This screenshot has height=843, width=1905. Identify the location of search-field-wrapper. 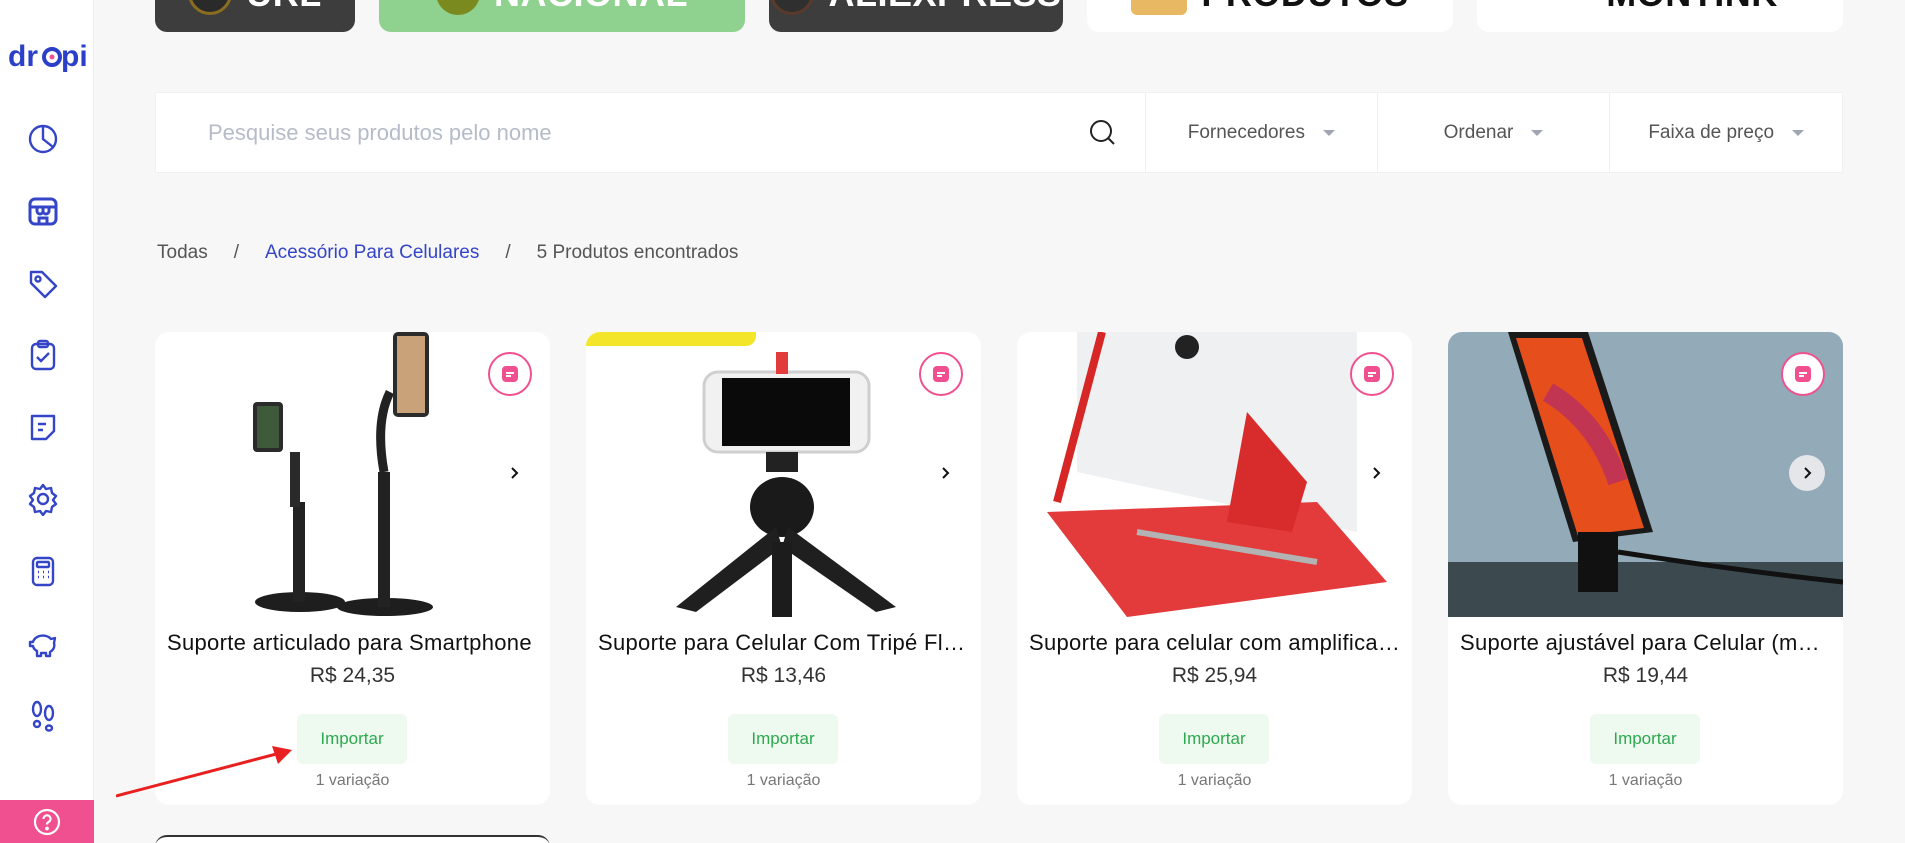
(651, 132).